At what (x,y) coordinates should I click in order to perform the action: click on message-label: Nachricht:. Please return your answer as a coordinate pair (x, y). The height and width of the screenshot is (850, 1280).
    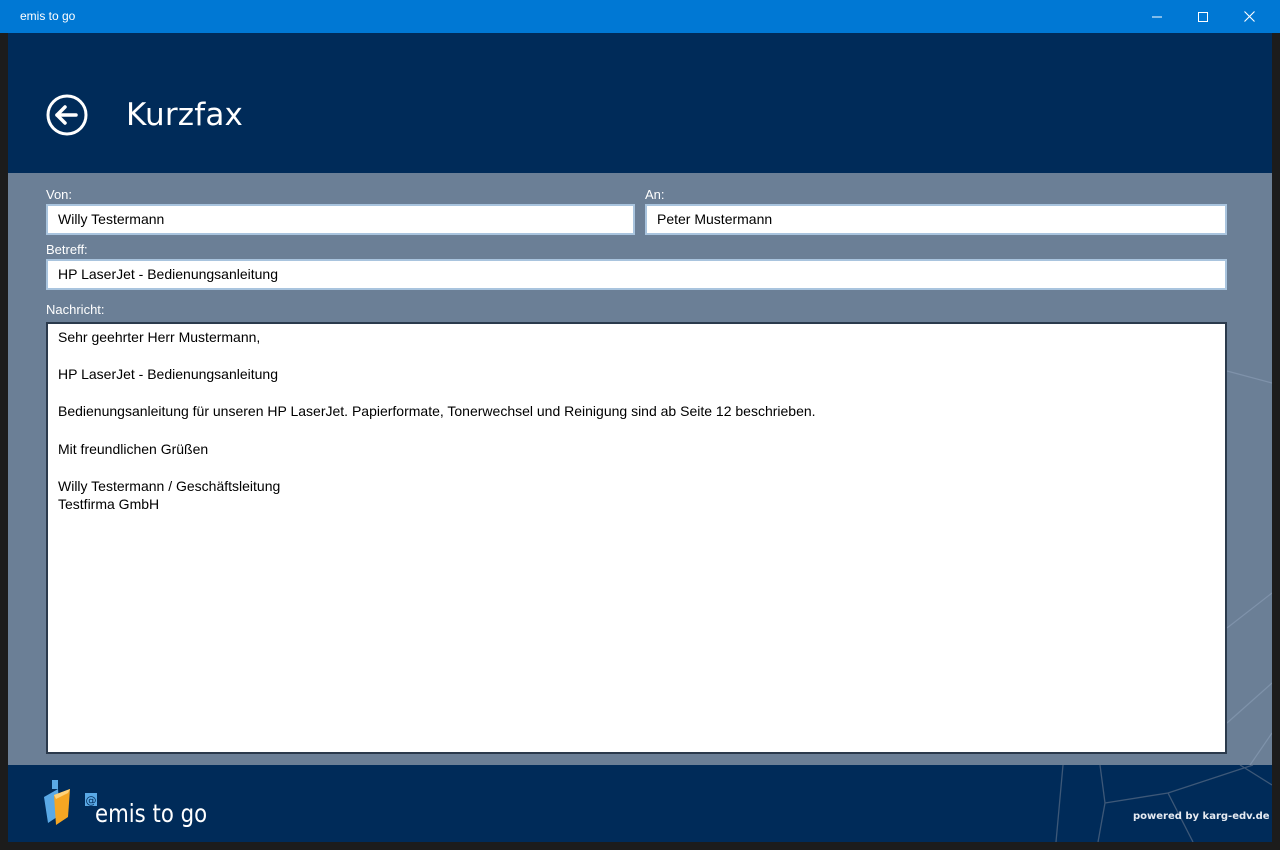
    Looking at the image, I should click on (75, 309).